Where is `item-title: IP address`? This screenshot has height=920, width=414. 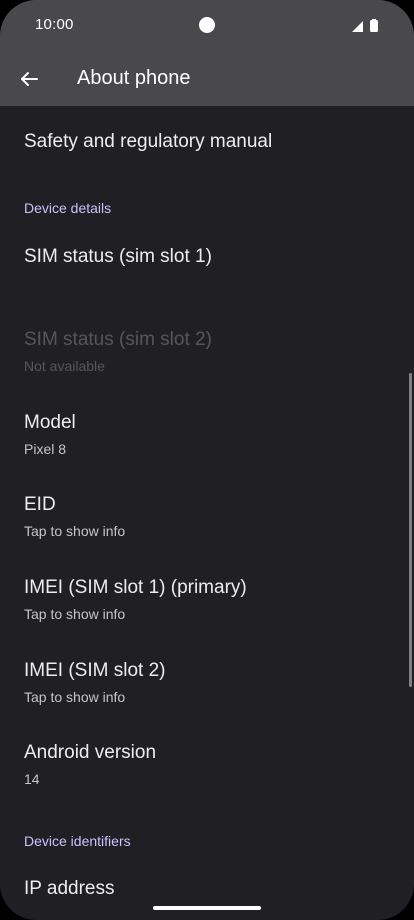
item-title: IP address is located at coordinates (69, 888).